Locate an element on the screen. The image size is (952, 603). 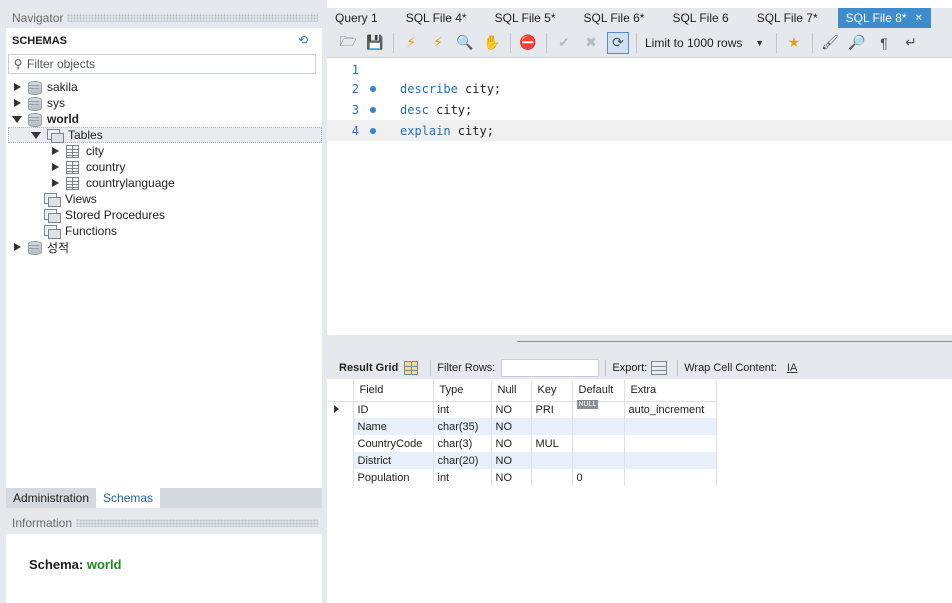
tree-item-stored-procedures: Stored Procedures is located at coordinates (104, 215).